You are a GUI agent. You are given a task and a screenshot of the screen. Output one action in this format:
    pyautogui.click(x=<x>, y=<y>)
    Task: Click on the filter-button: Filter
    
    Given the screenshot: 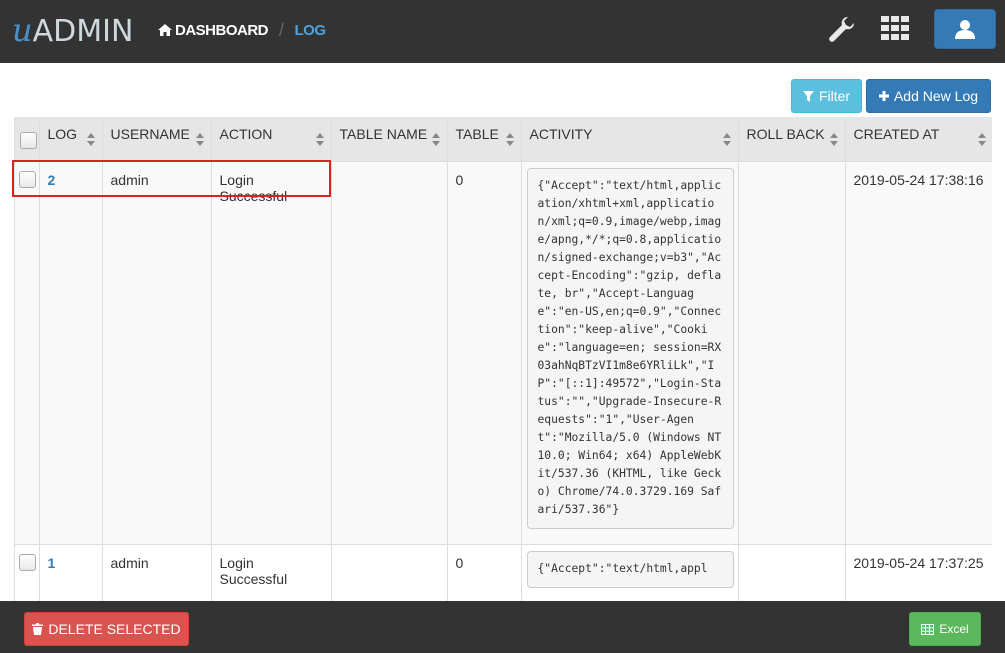 What is the action you would take?
    pyautogui.click(x=826, y=96)
    